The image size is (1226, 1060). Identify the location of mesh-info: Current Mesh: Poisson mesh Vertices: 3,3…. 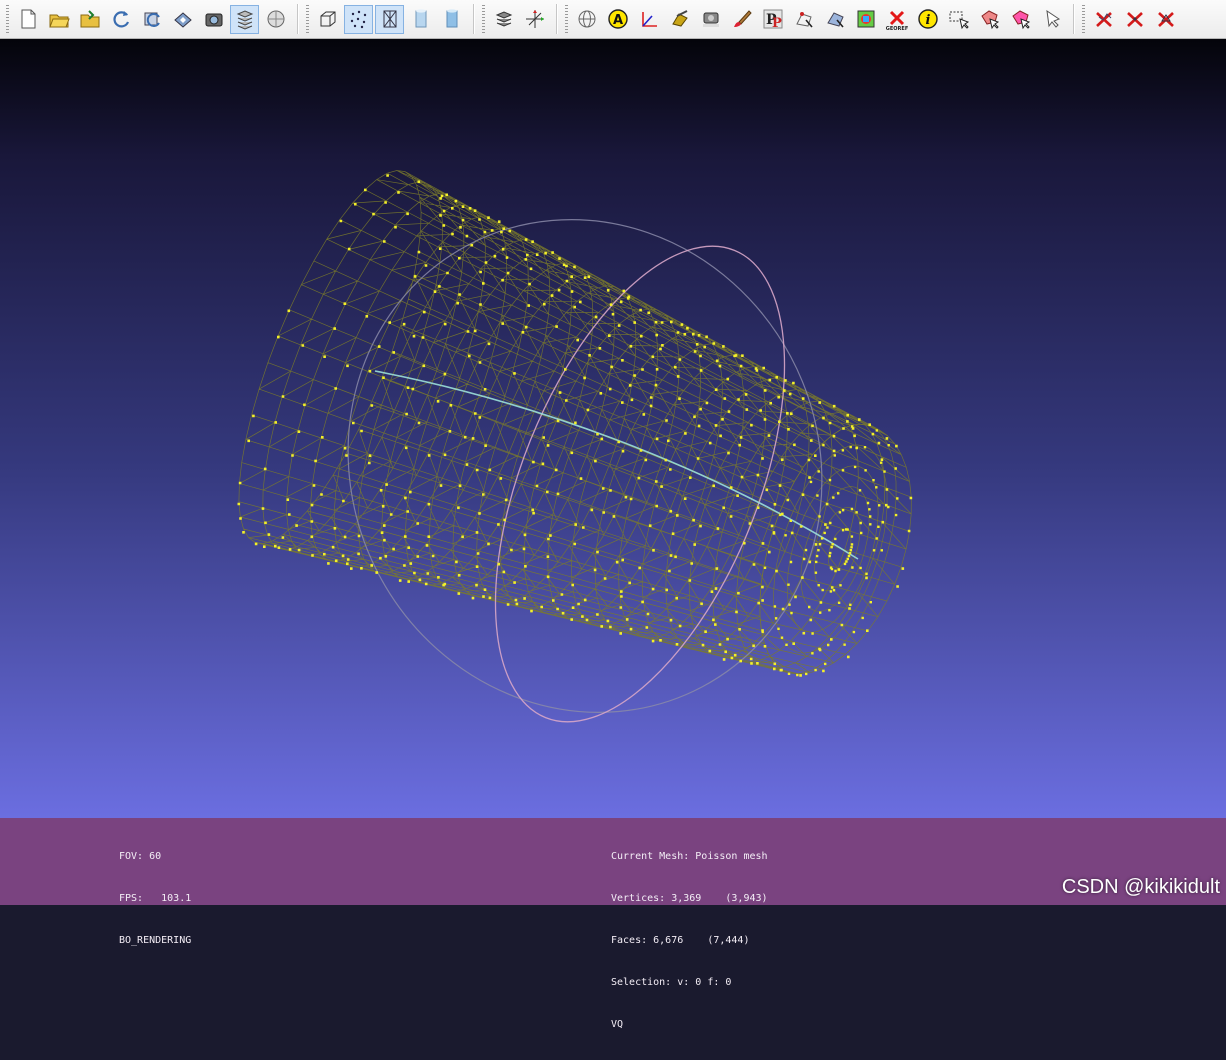
(689, 941).